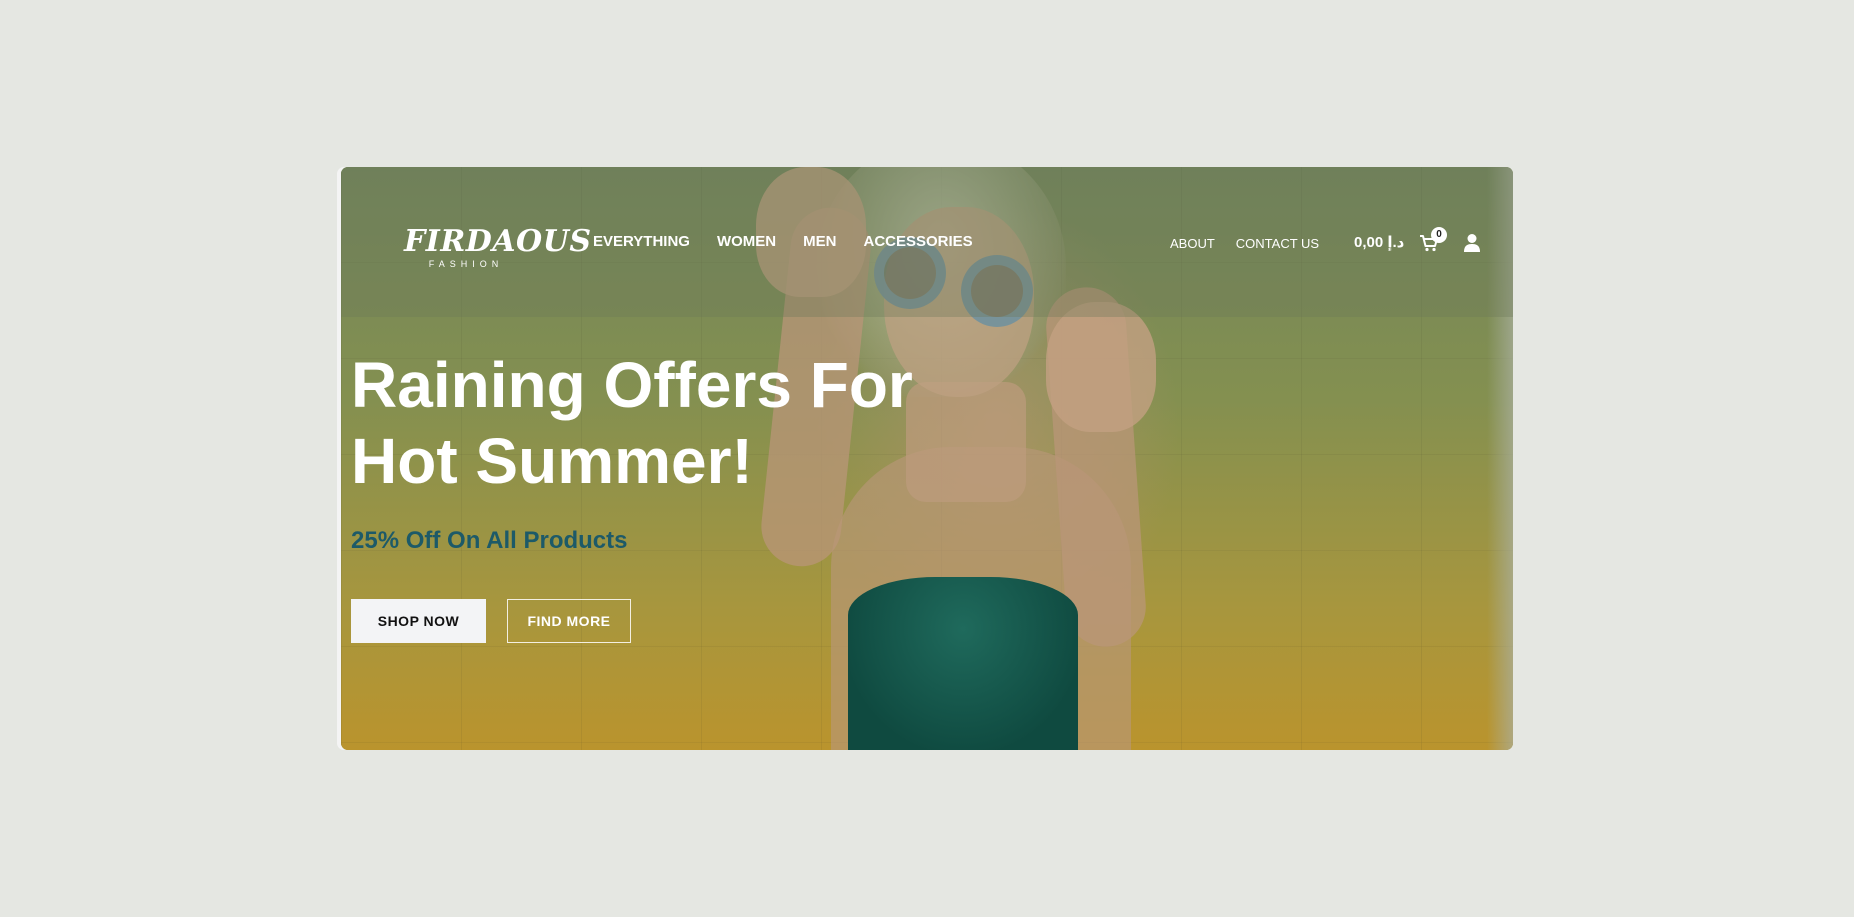  Describe the element at coordinates (746, 241) in the screenshot. I see `nav-link-women: WOMEN` at that location.